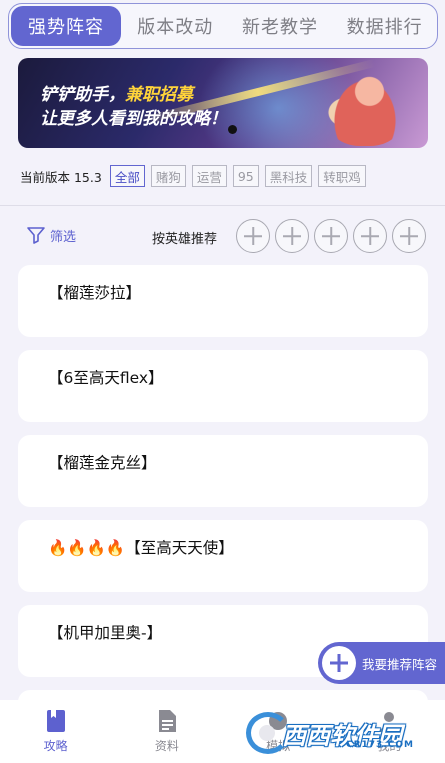 The height and width of the screenshot is (763, 445). I want to click on lineup-title: 【机甲加里奥-】, so click(105, 633).